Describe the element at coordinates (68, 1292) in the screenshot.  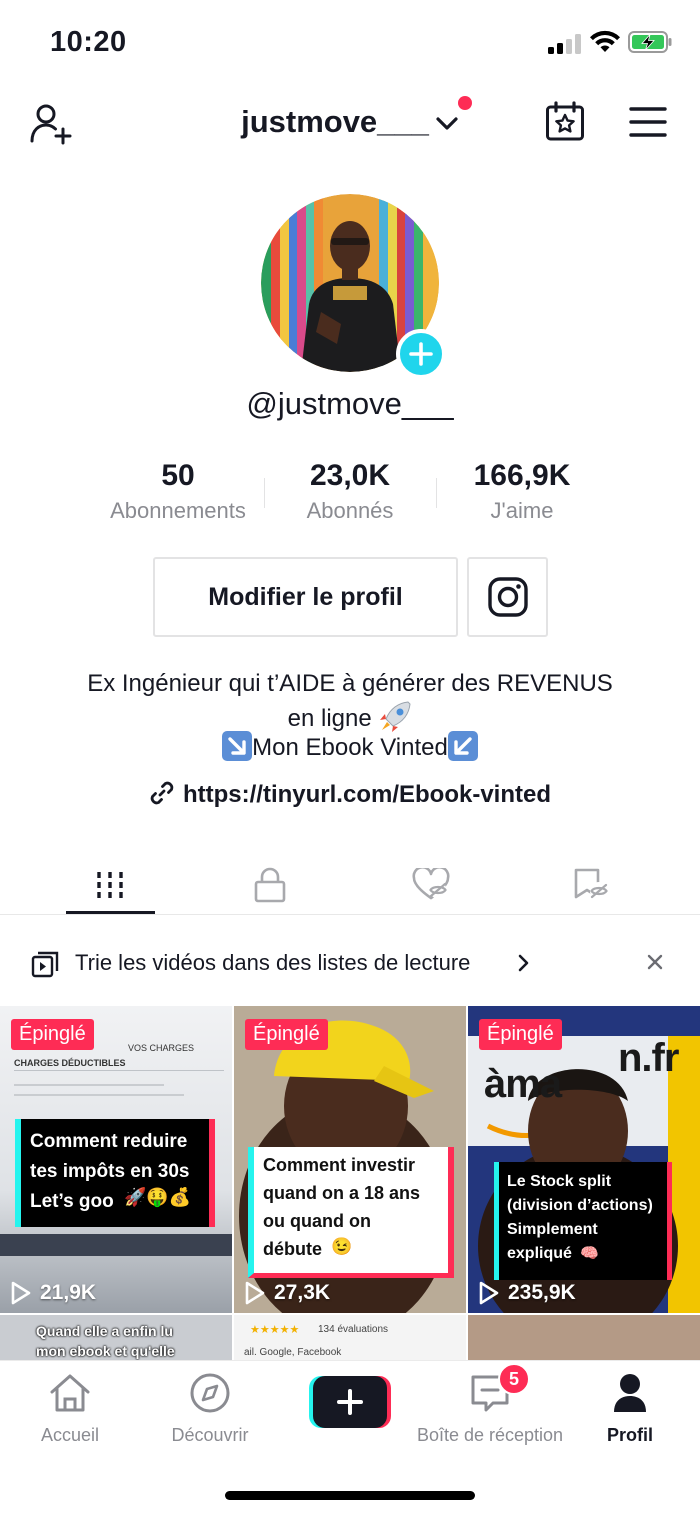
I see `view-count-value: 21,9K` at that location.